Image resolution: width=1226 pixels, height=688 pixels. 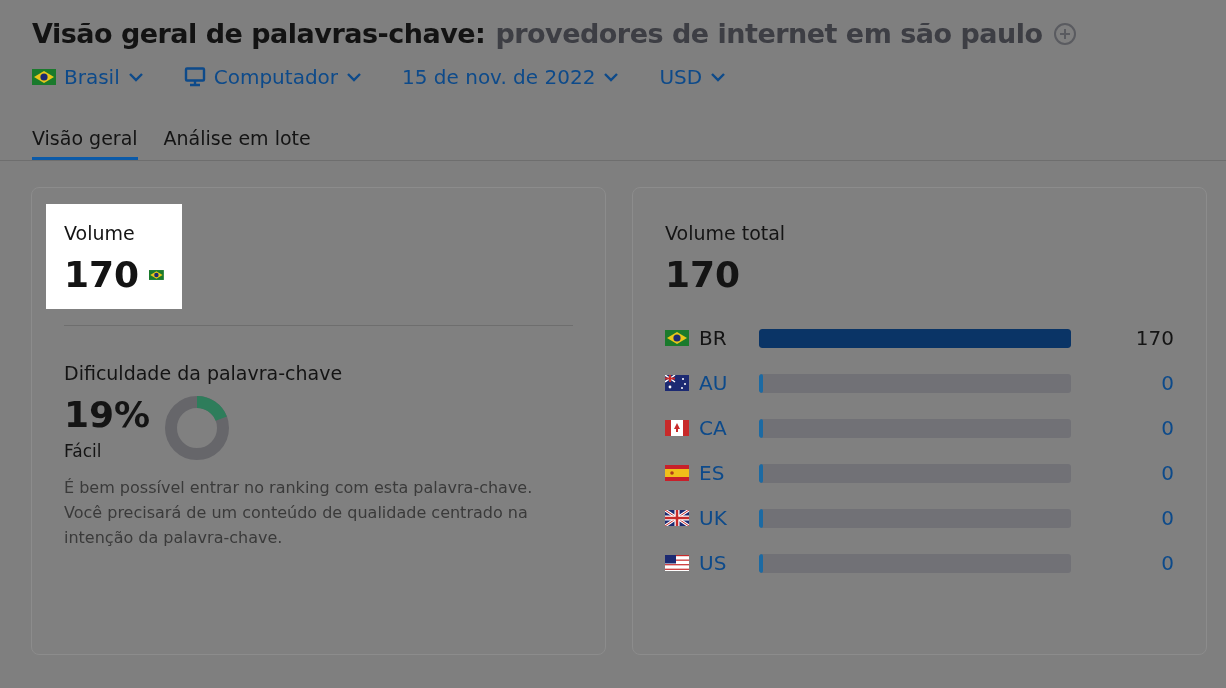 What do you see at coordinates (729, 518) in the screenshot?
I see `country-link: UK` at bounding box center [729, 518].